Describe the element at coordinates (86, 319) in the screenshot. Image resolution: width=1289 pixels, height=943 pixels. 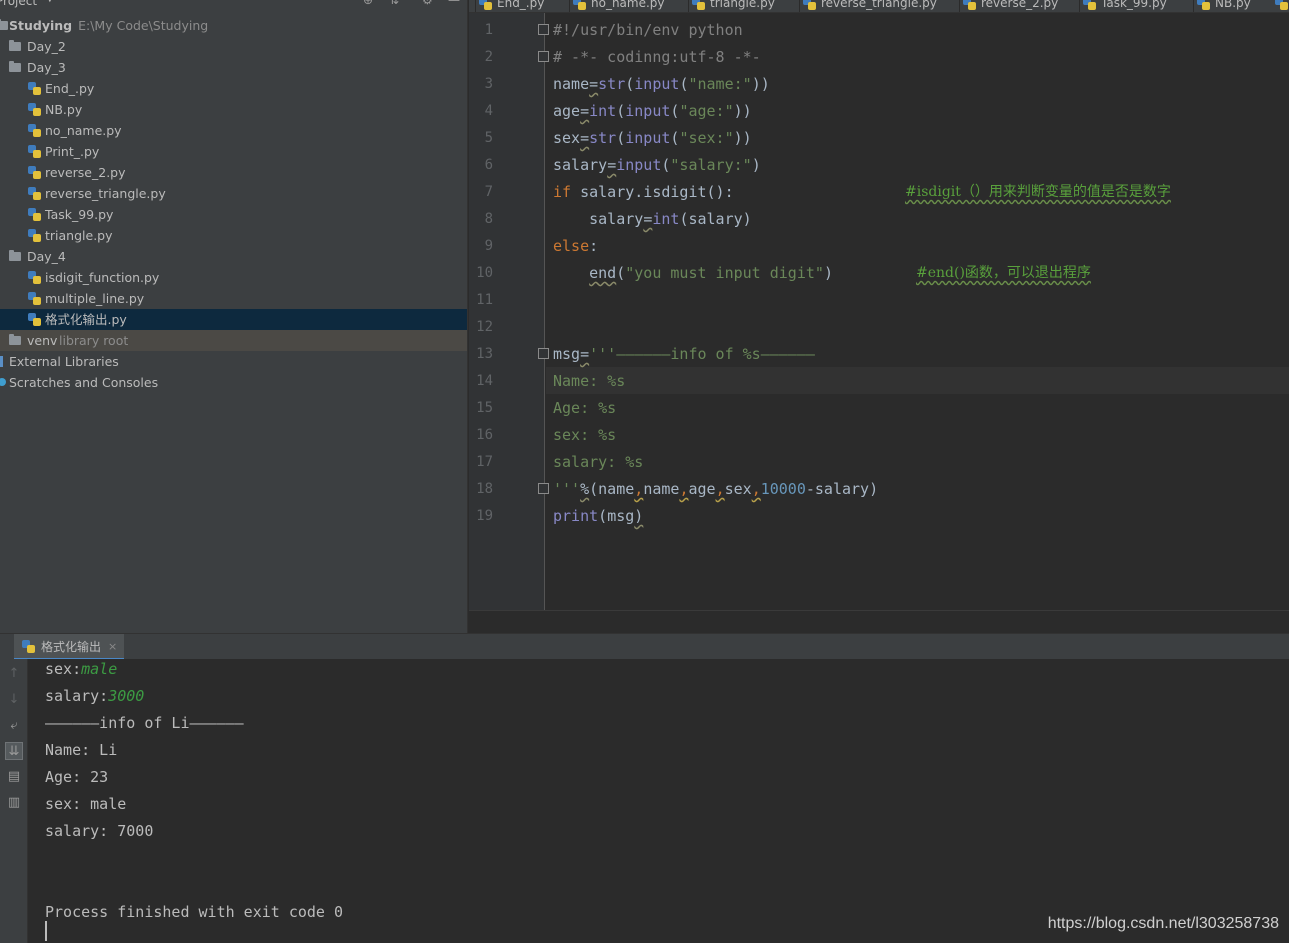
I see `tree-item-label: 格式化输出.py` at that location.